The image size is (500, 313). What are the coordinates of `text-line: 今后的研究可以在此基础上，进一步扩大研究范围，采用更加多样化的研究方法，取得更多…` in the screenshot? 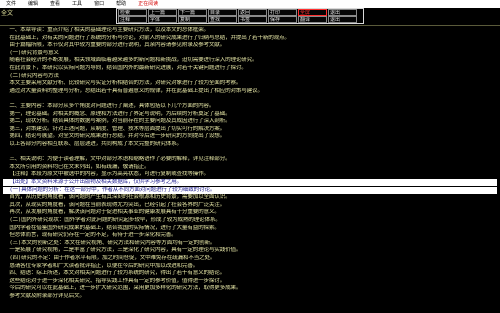 It's located at (250, 288).